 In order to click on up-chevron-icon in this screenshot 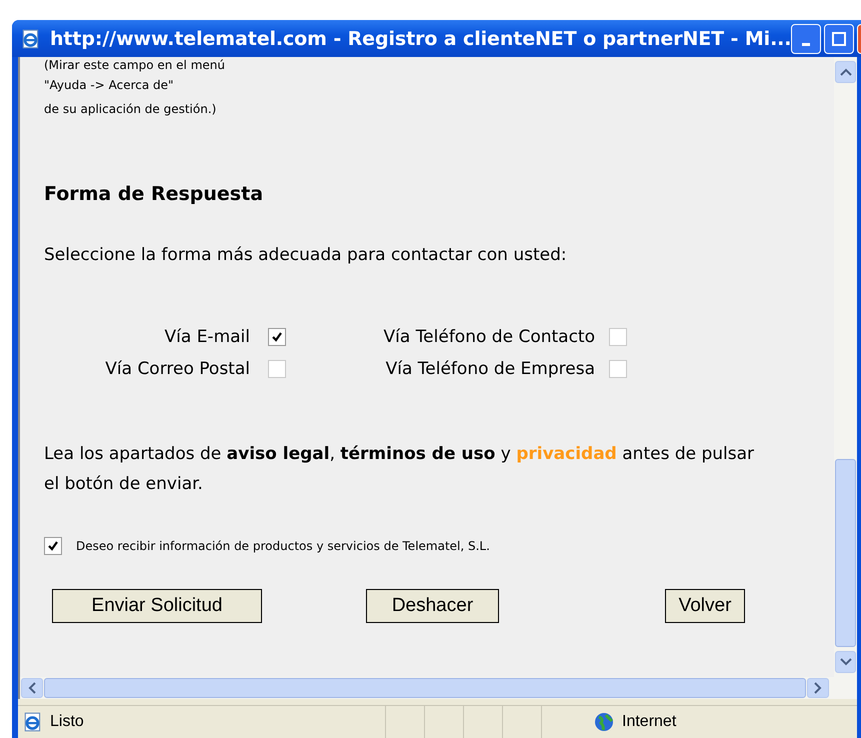, I will do `click(846, 72)`.